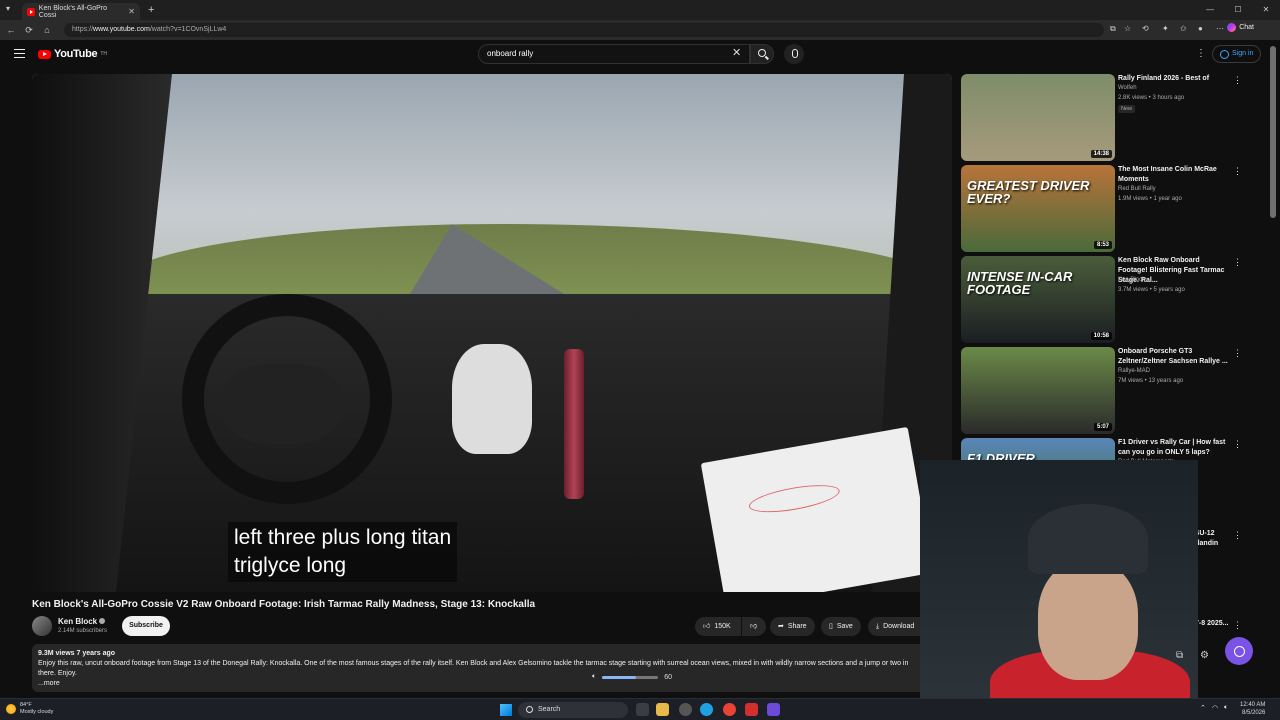  What do you see at coordinates (482, 684) in the screenshot?
I see `show-more-link: ...more` at bounding box center [482, 684].